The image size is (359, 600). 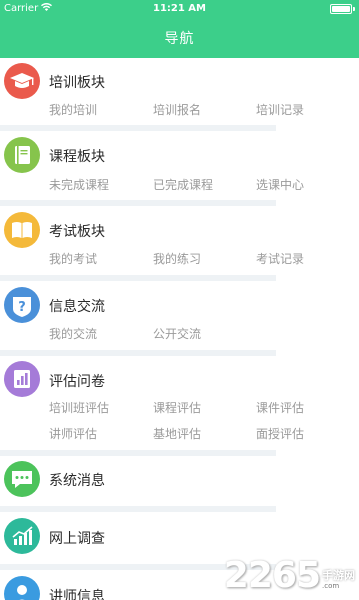 What do you see at coordinates (179, 242) in the screenshot?
I see `section-exam: 考试板块 我的考试 我的练习 考试记录` at bounding box center [179, 242].